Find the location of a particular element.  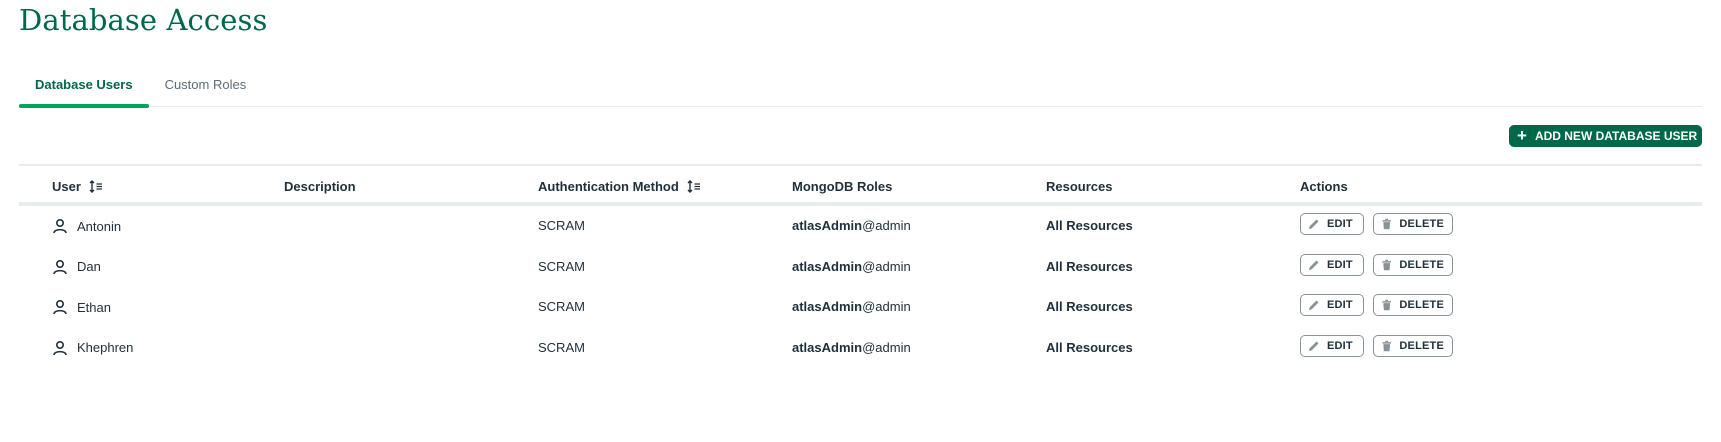

column-header-authentication-method-label: Authentication Method is located at coordinates (608, 186).